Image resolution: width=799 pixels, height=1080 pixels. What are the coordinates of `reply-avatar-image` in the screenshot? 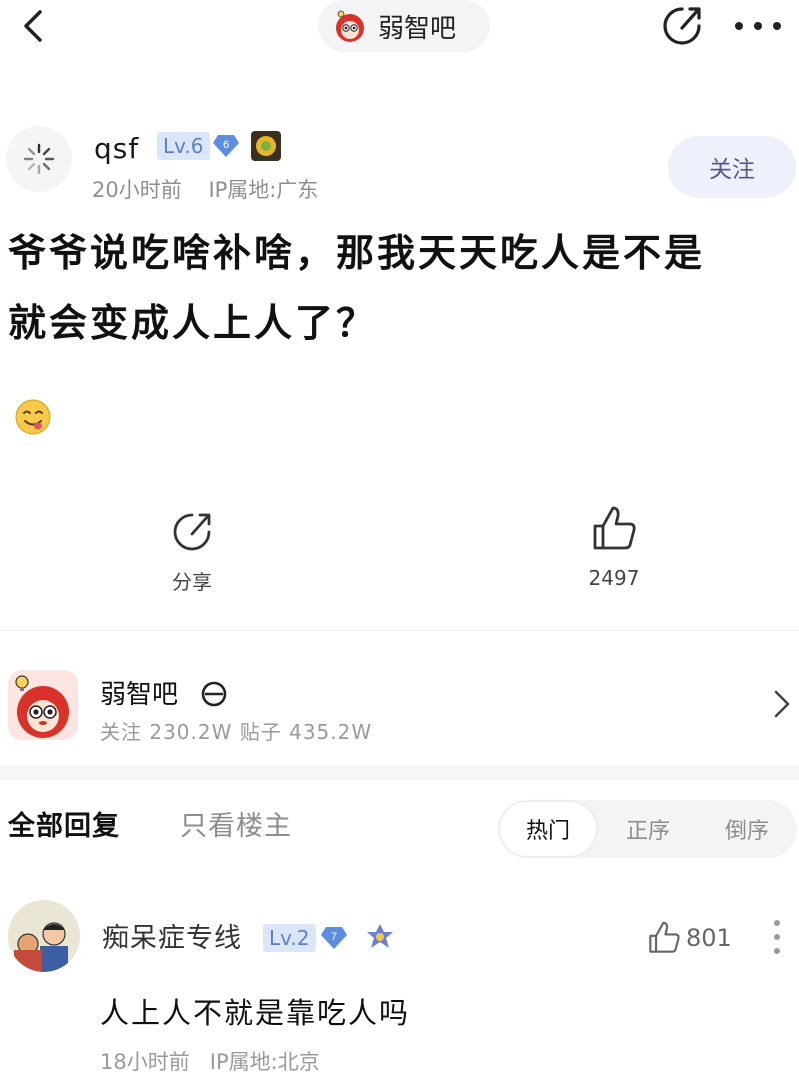 It's located at (44, 936).